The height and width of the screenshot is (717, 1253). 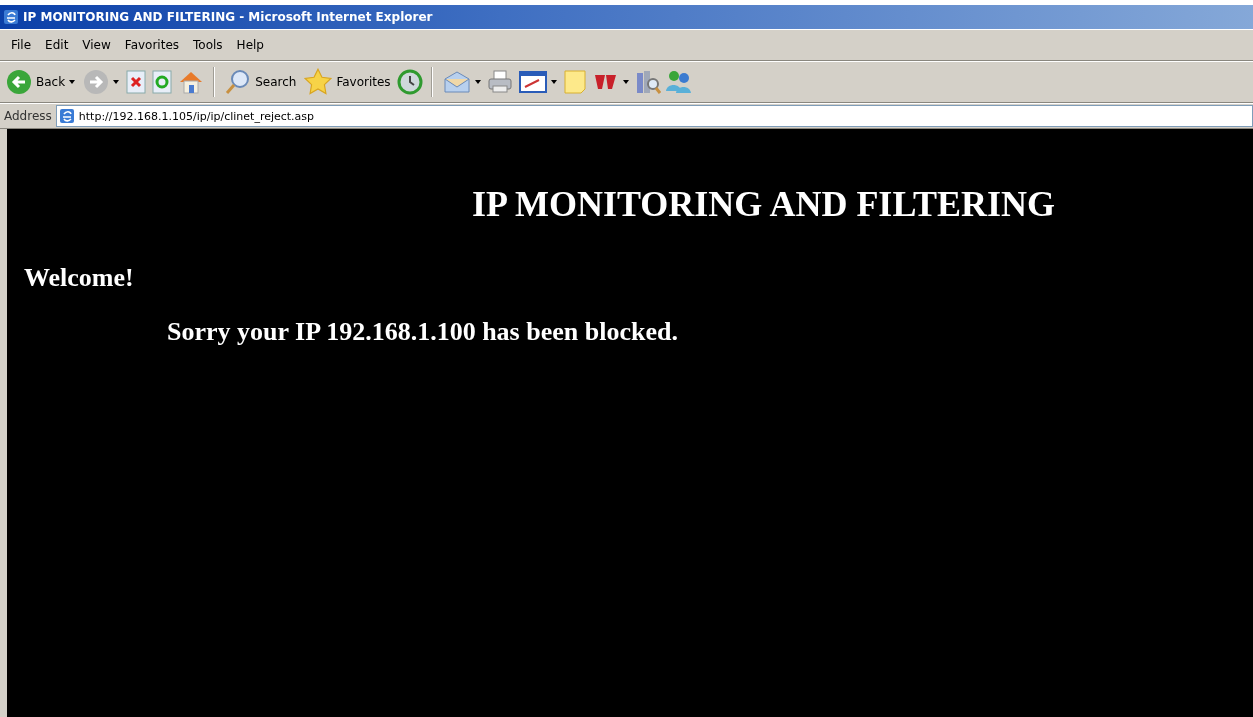 I want to click on favorites-label: Favorites, so click(x=363, y=82).